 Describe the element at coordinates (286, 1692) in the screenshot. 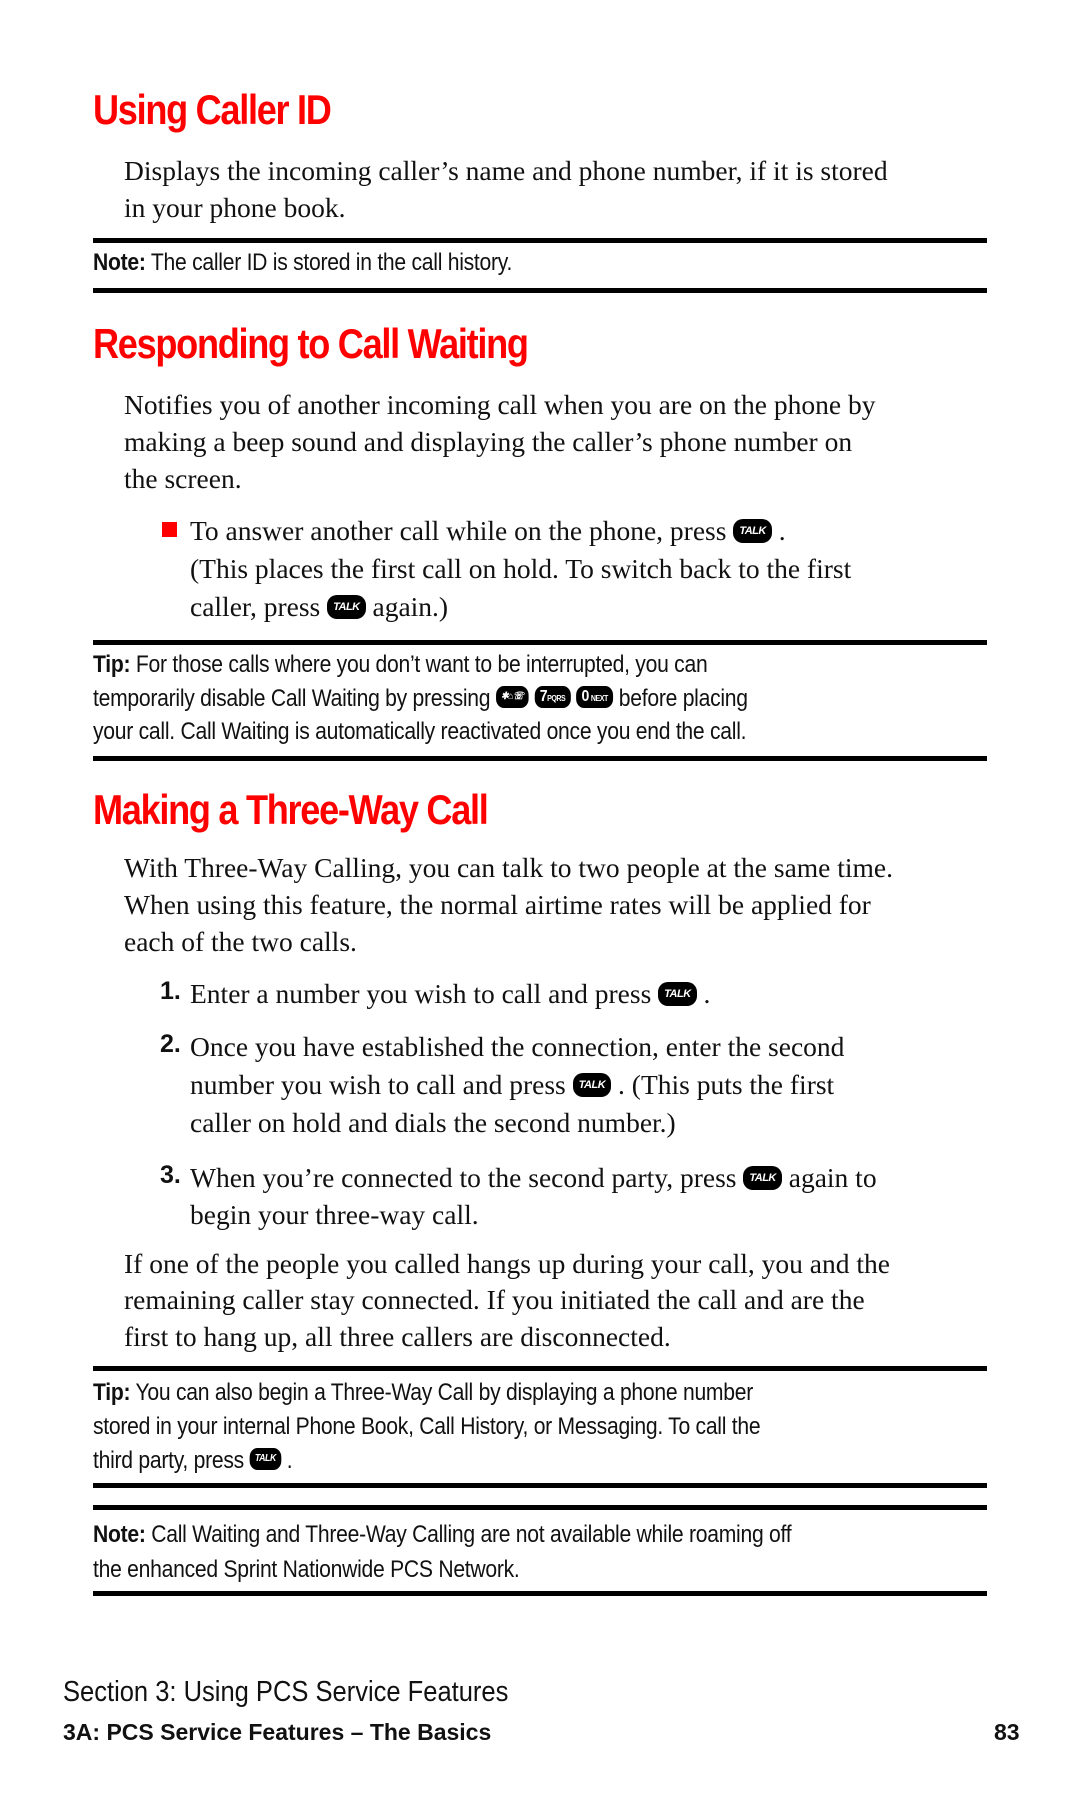

I see `footer-section-title: Section 3: Using PCS Service Features` at that location.